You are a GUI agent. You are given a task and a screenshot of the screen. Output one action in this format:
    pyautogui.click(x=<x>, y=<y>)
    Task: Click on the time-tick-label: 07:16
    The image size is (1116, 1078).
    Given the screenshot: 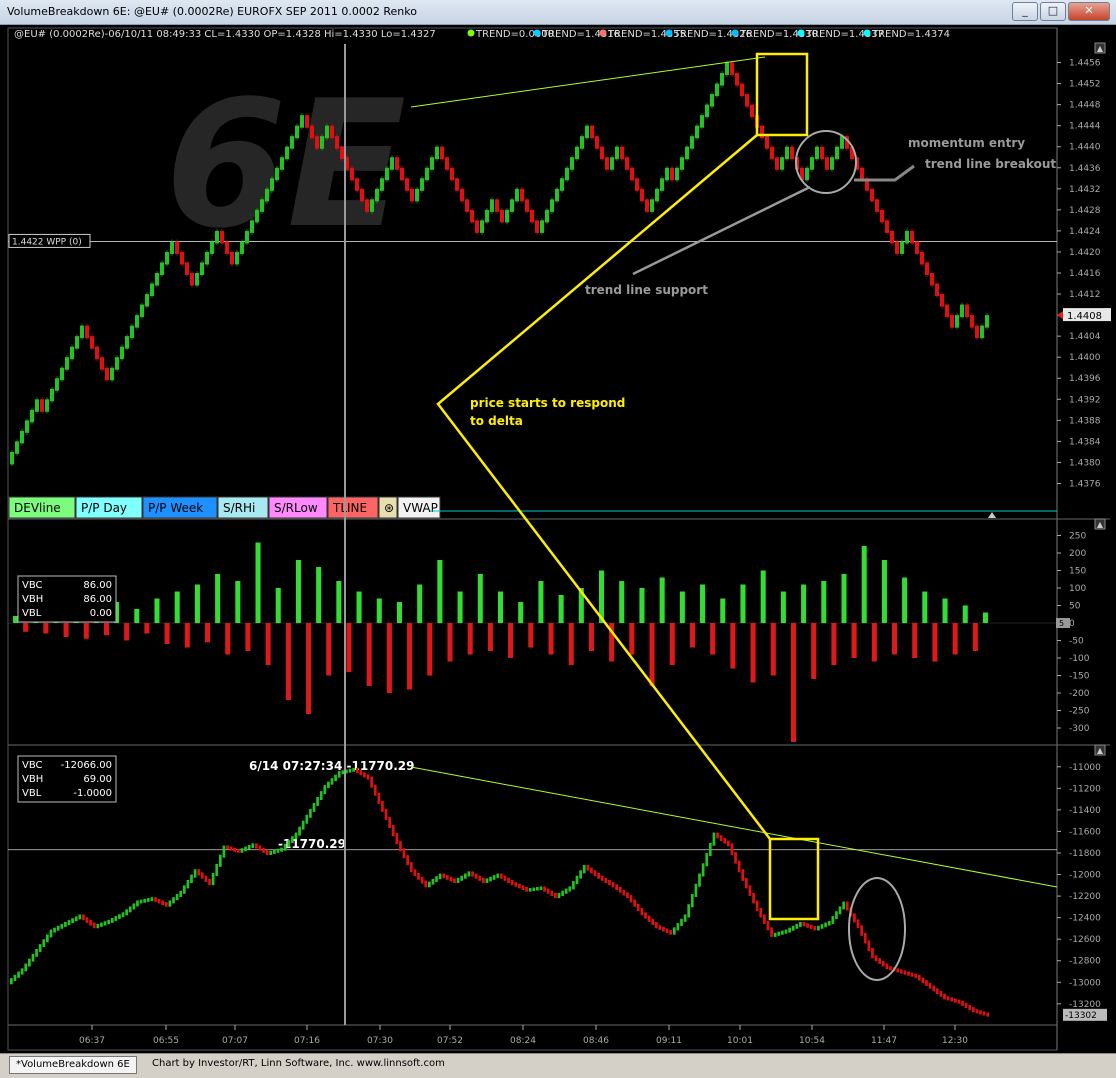 What is the action you would take?
    pyautogui.click(x=307, y=1041)
    